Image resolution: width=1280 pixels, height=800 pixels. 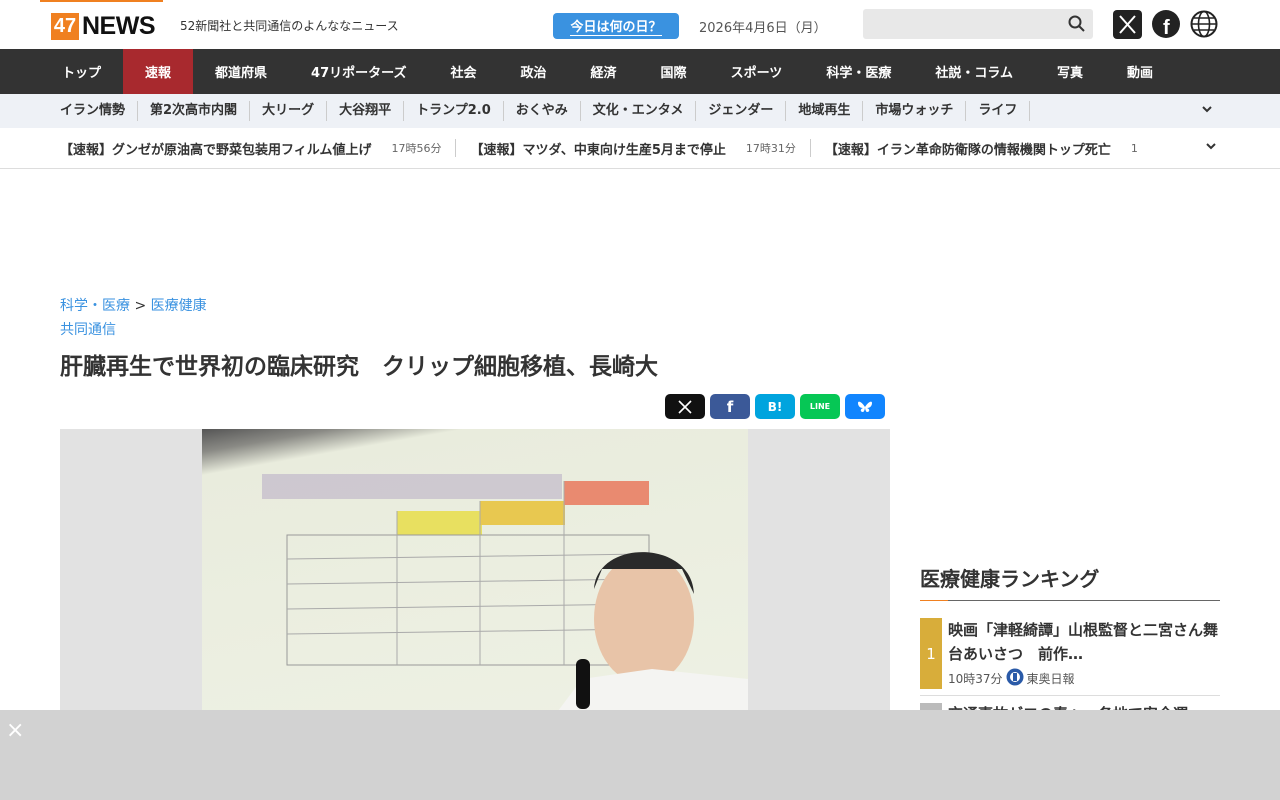 I want to click on nav-photos: 写真, so click(x=1070, y=71).